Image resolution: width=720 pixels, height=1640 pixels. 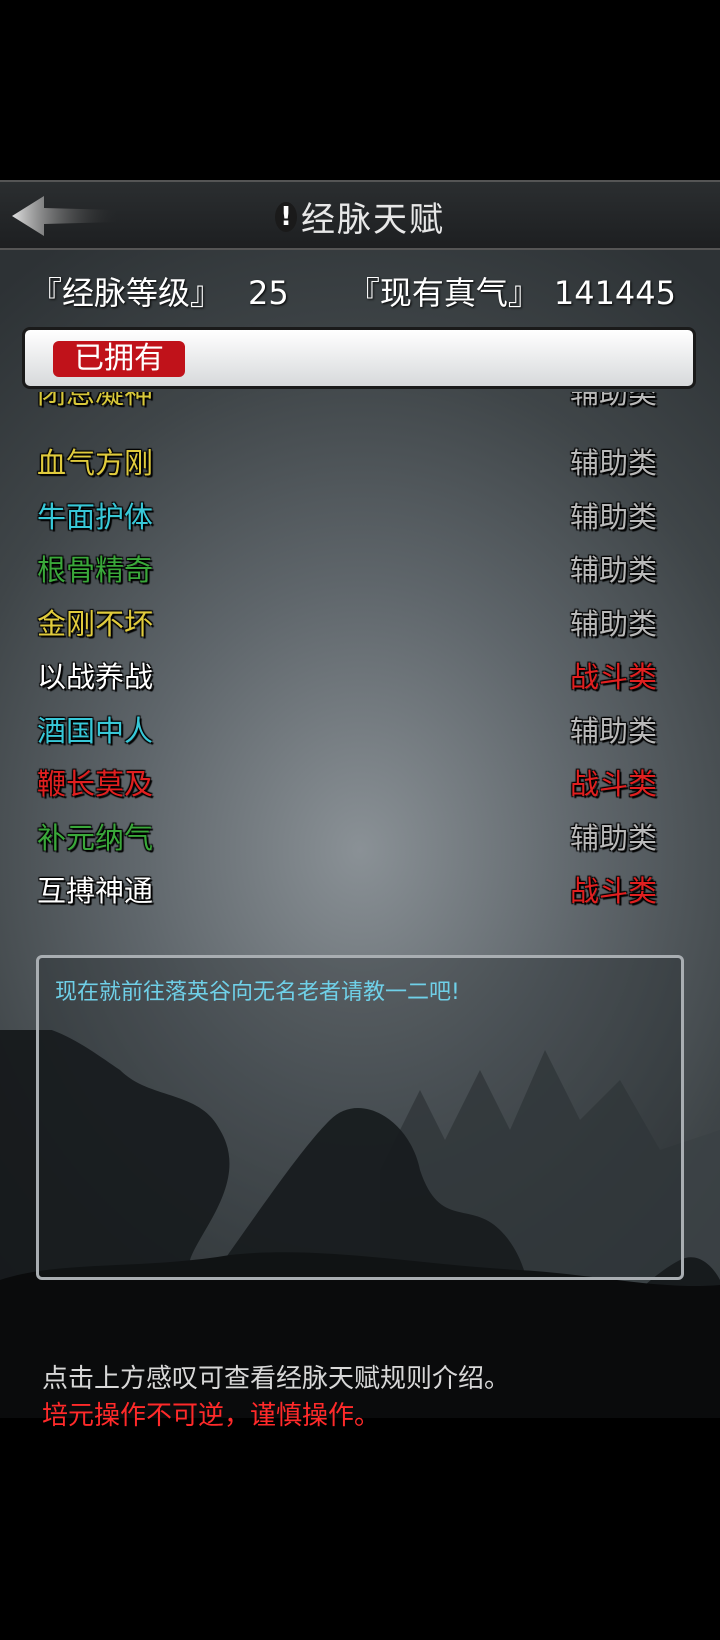 What do you see at coordinates (359, 358) in the screenshot?
I see `tab-bar: 已拥有` at bounding box center [359, 358].